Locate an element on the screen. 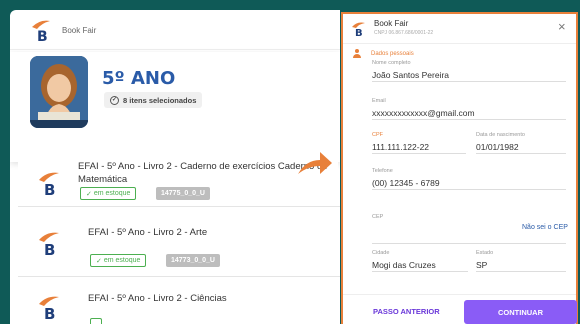  person-icon is located at coordinates (357, 53).